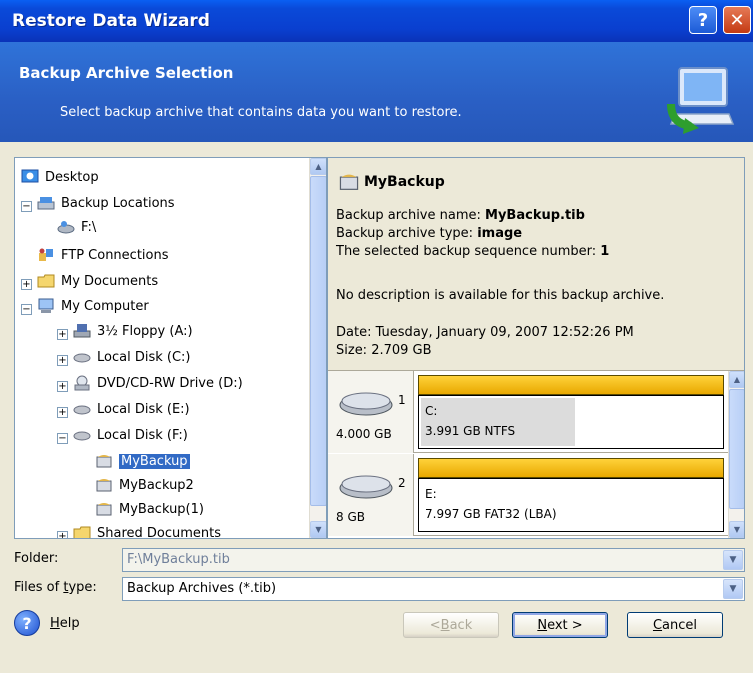  I want to click on tree-item-dvd: DVD/CD-RW Drive (D:), so click(158, 383).